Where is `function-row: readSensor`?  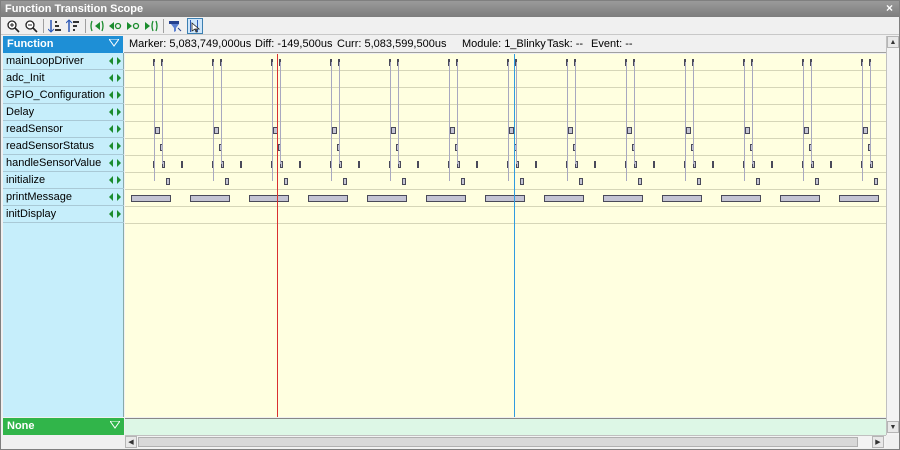
function-row: readSensor is located at coordinates (63, 129).